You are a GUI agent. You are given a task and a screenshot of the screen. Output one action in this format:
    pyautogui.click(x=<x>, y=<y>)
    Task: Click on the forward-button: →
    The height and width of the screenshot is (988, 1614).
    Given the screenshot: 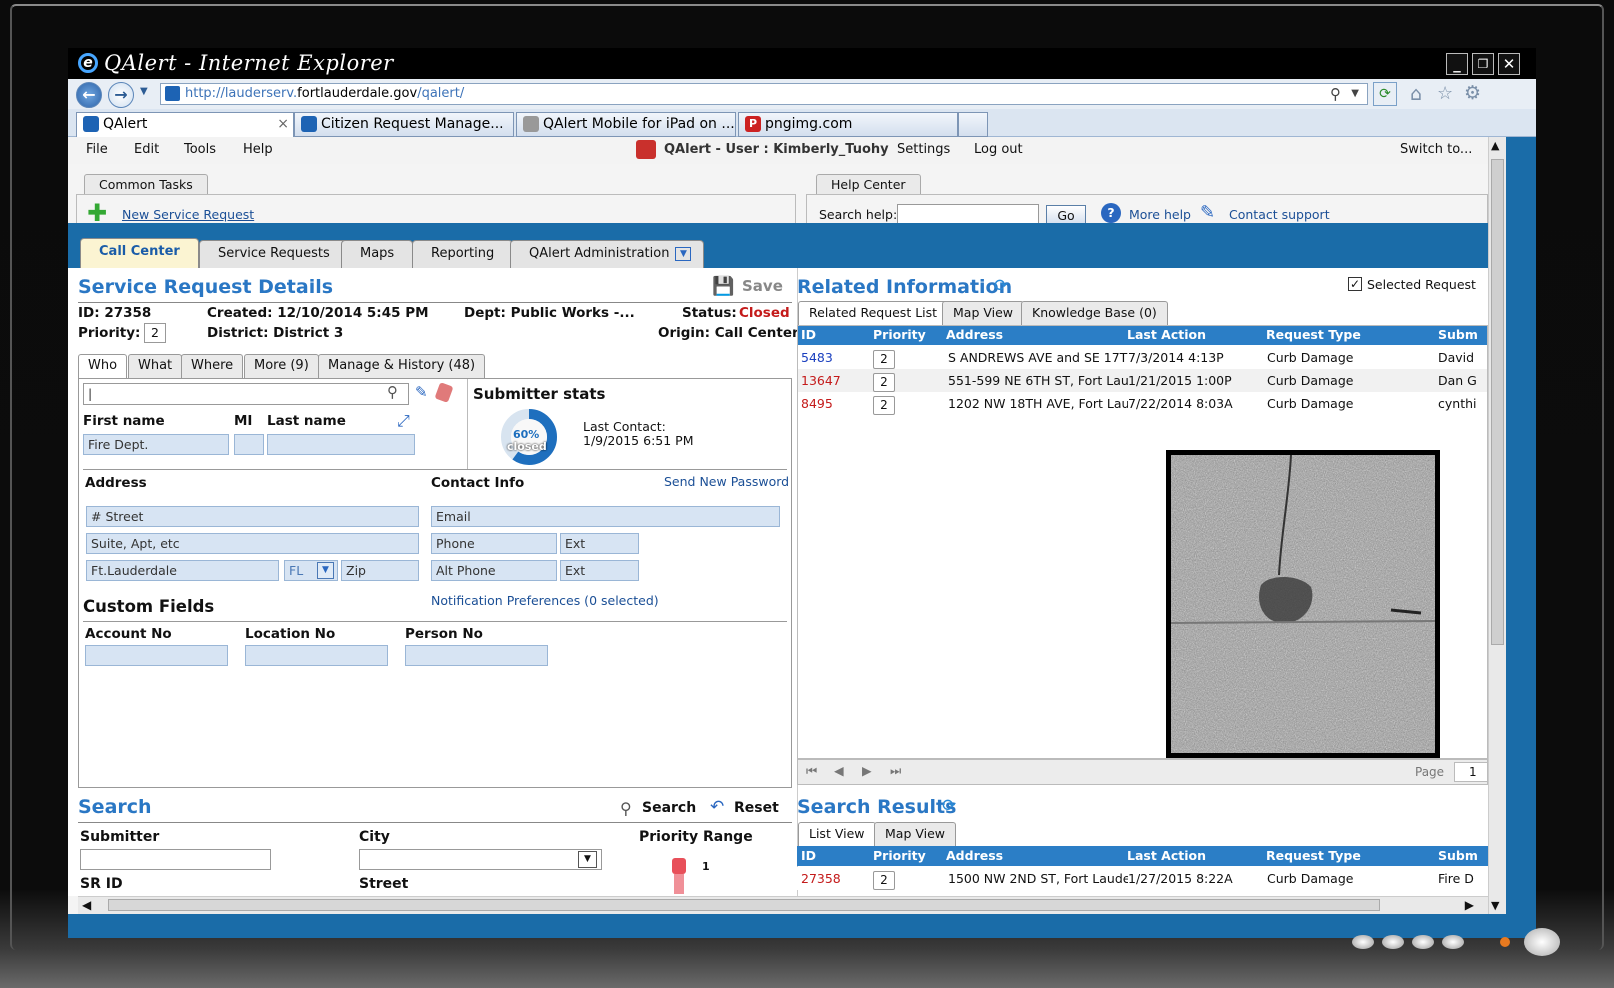 What is the action you would take?
    pyautogui.click(x=121, y=95)
    